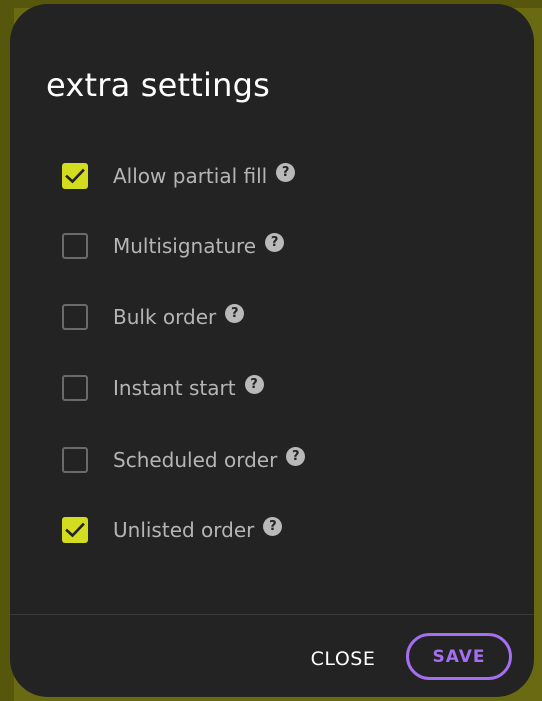 This screenshot has width=542, height=701. Describe the element at coordinates (165, 317) in the screenshot. I see `option-label: Bulk order` at that location.